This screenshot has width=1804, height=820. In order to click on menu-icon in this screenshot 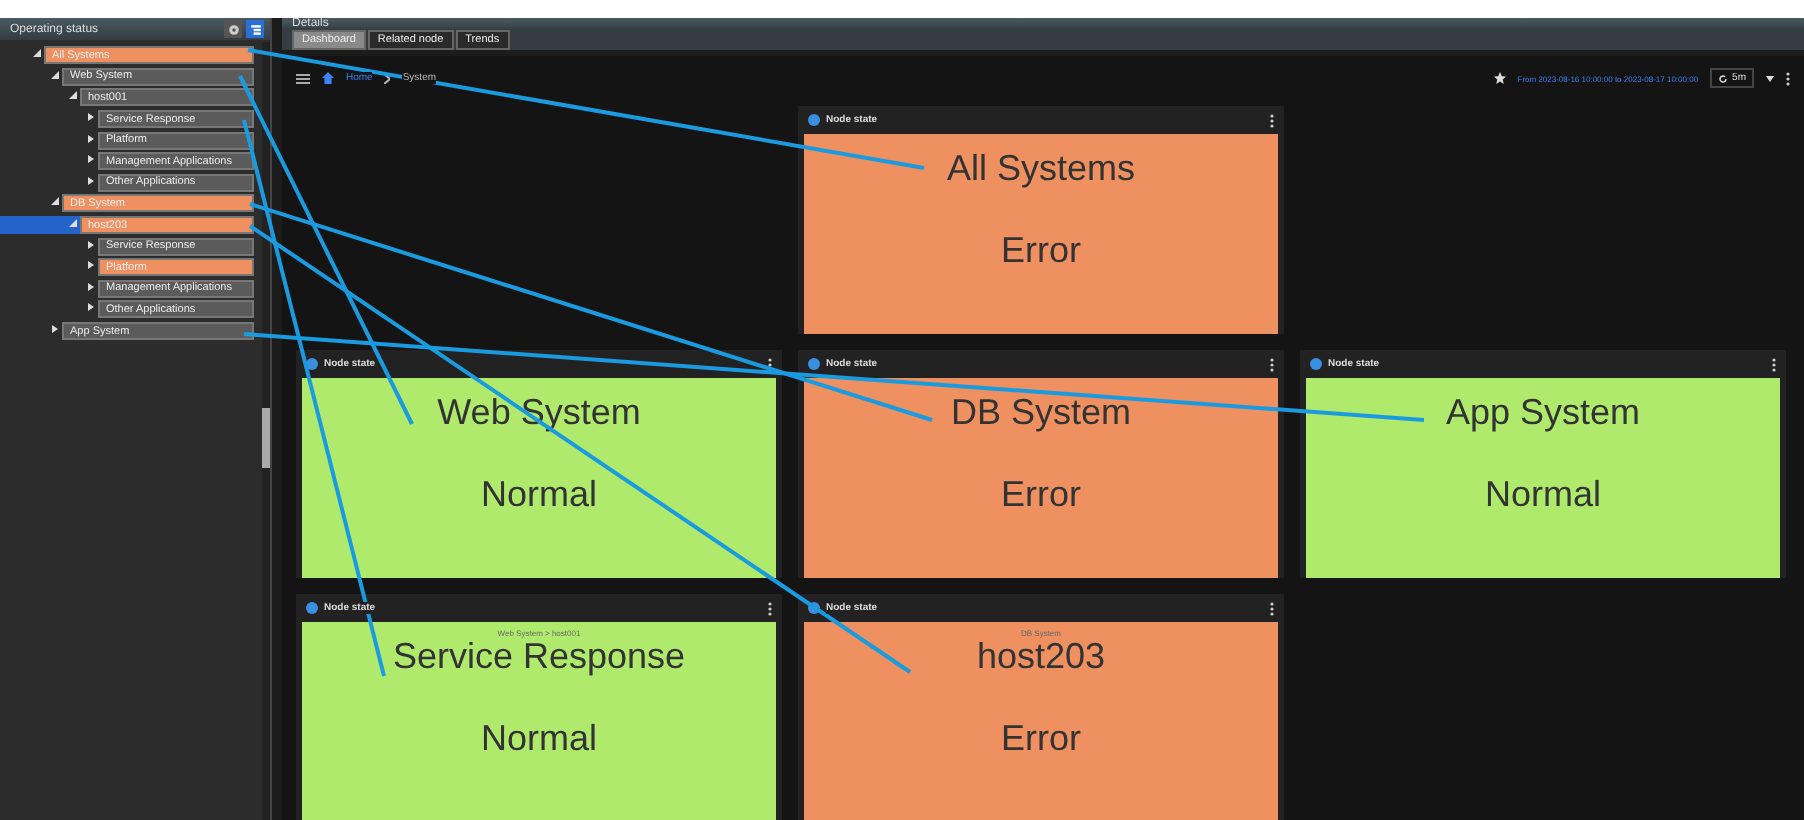, I will do `click(303, 78)`.